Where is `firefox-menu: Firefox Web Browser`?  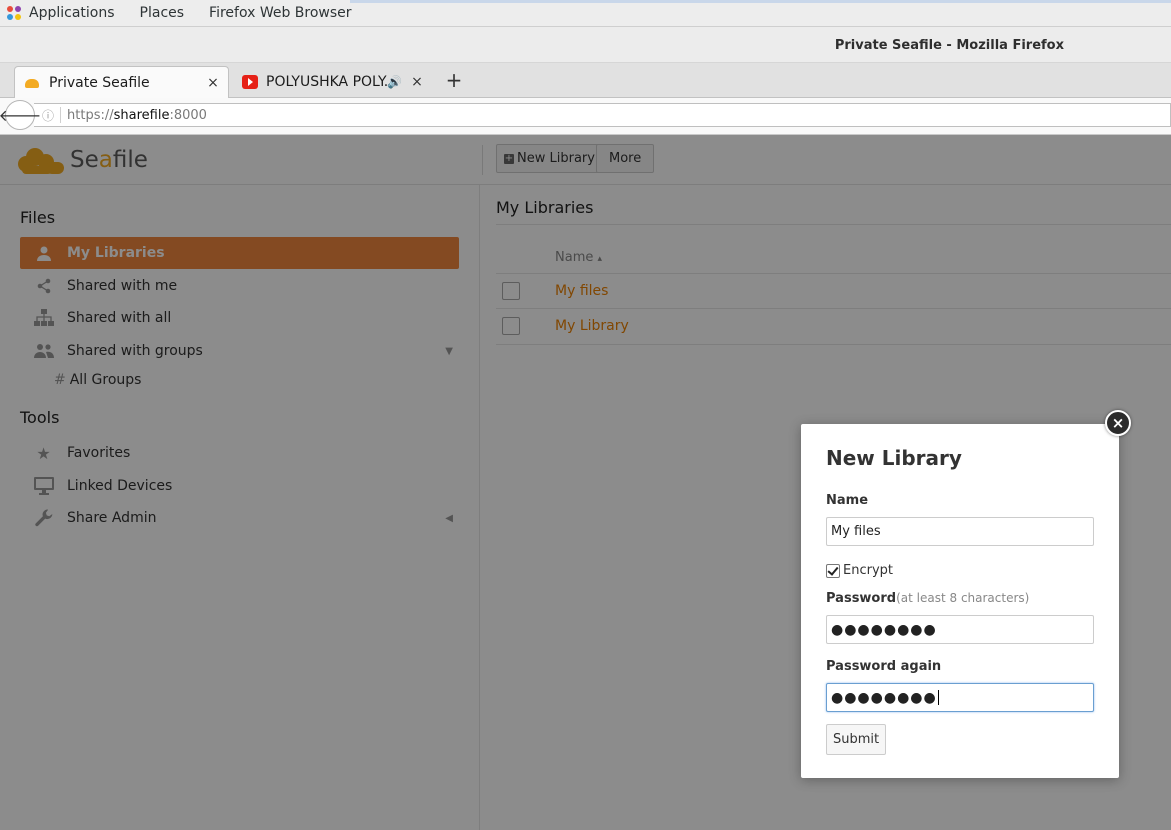
firefox-menu: Firefox Web Browser is located at coordinates (280, 13).